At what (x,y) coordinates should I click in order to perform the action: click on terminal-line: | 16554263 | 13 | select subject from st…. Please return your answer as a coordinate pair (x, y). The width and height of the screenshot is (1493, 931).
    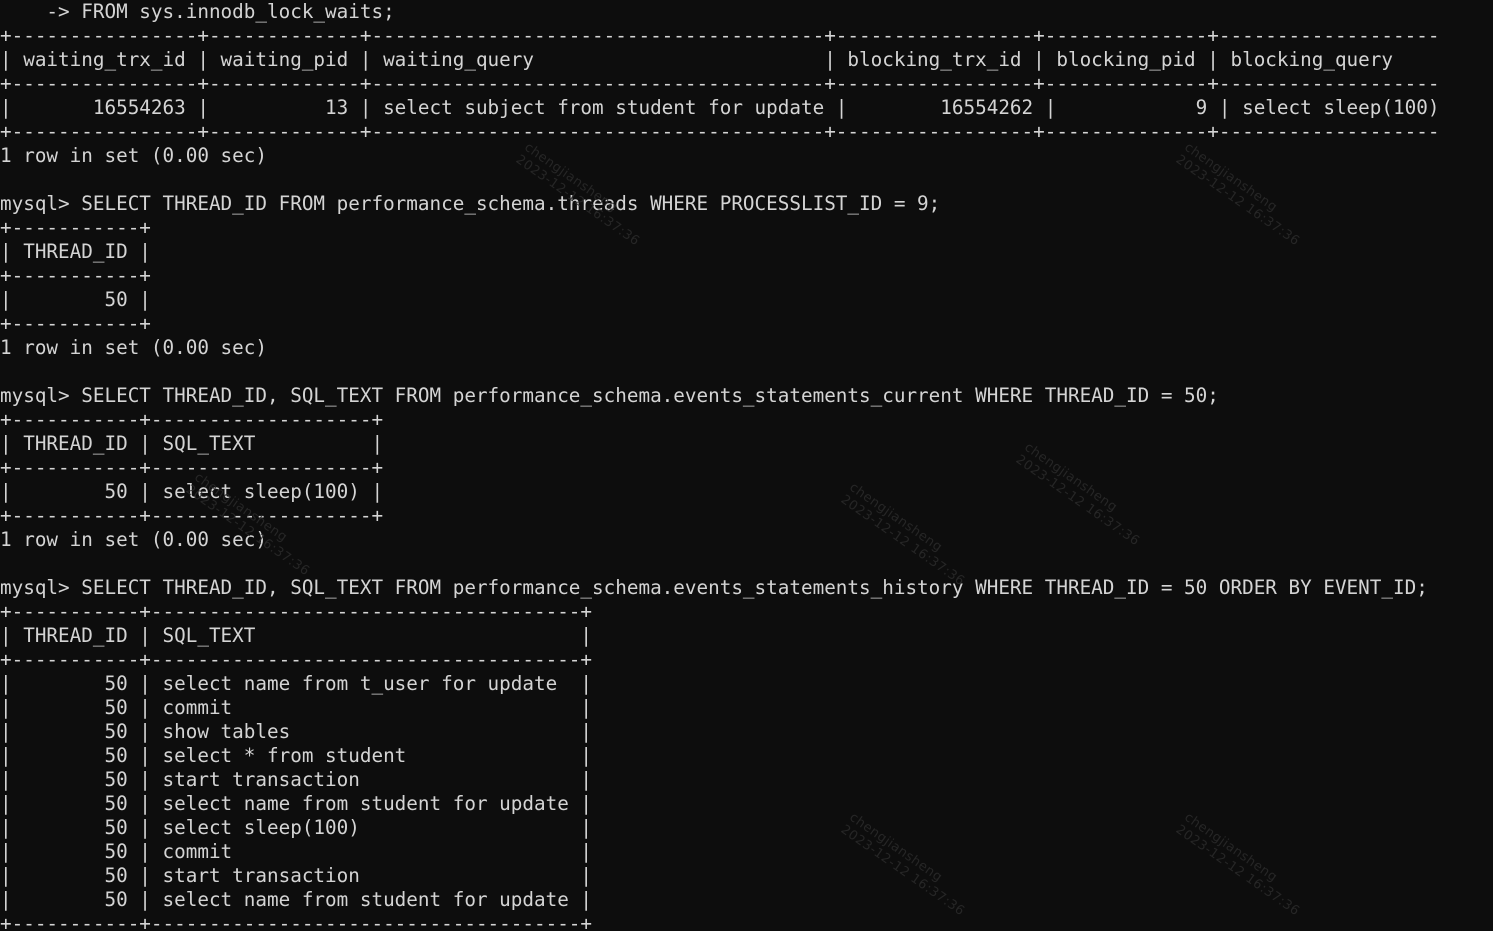
    Looking at the image, I should click on (726, 107).